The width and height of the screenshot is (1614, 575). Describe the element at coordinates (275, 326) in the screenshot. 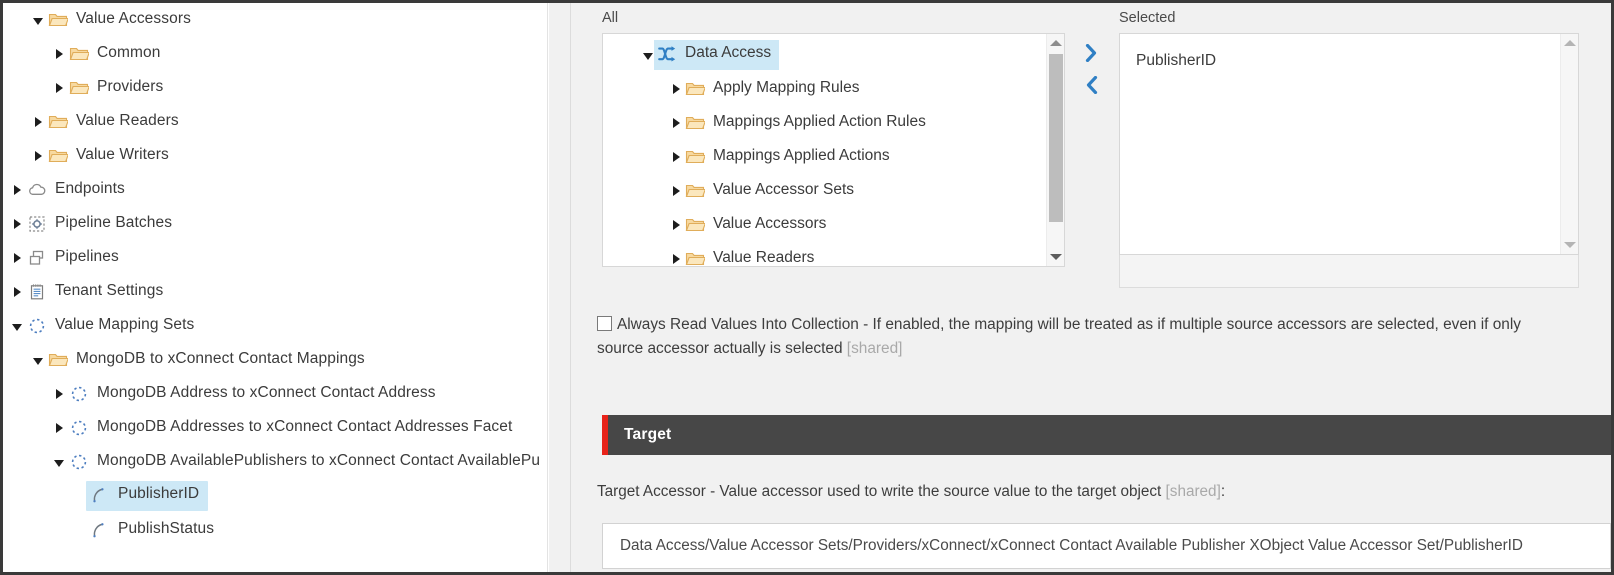

I see `content-tree-item: Value Mapping Sets` at that location.